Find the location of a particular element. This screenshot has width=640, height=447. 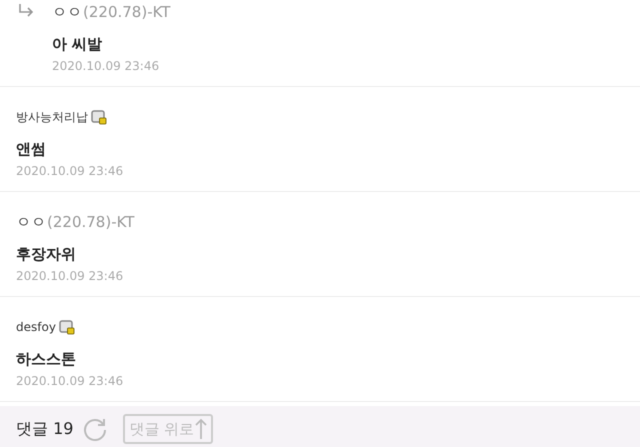

scroll-to-comments-top-button: 댓글 위로 is located at coordinates (168, 429).